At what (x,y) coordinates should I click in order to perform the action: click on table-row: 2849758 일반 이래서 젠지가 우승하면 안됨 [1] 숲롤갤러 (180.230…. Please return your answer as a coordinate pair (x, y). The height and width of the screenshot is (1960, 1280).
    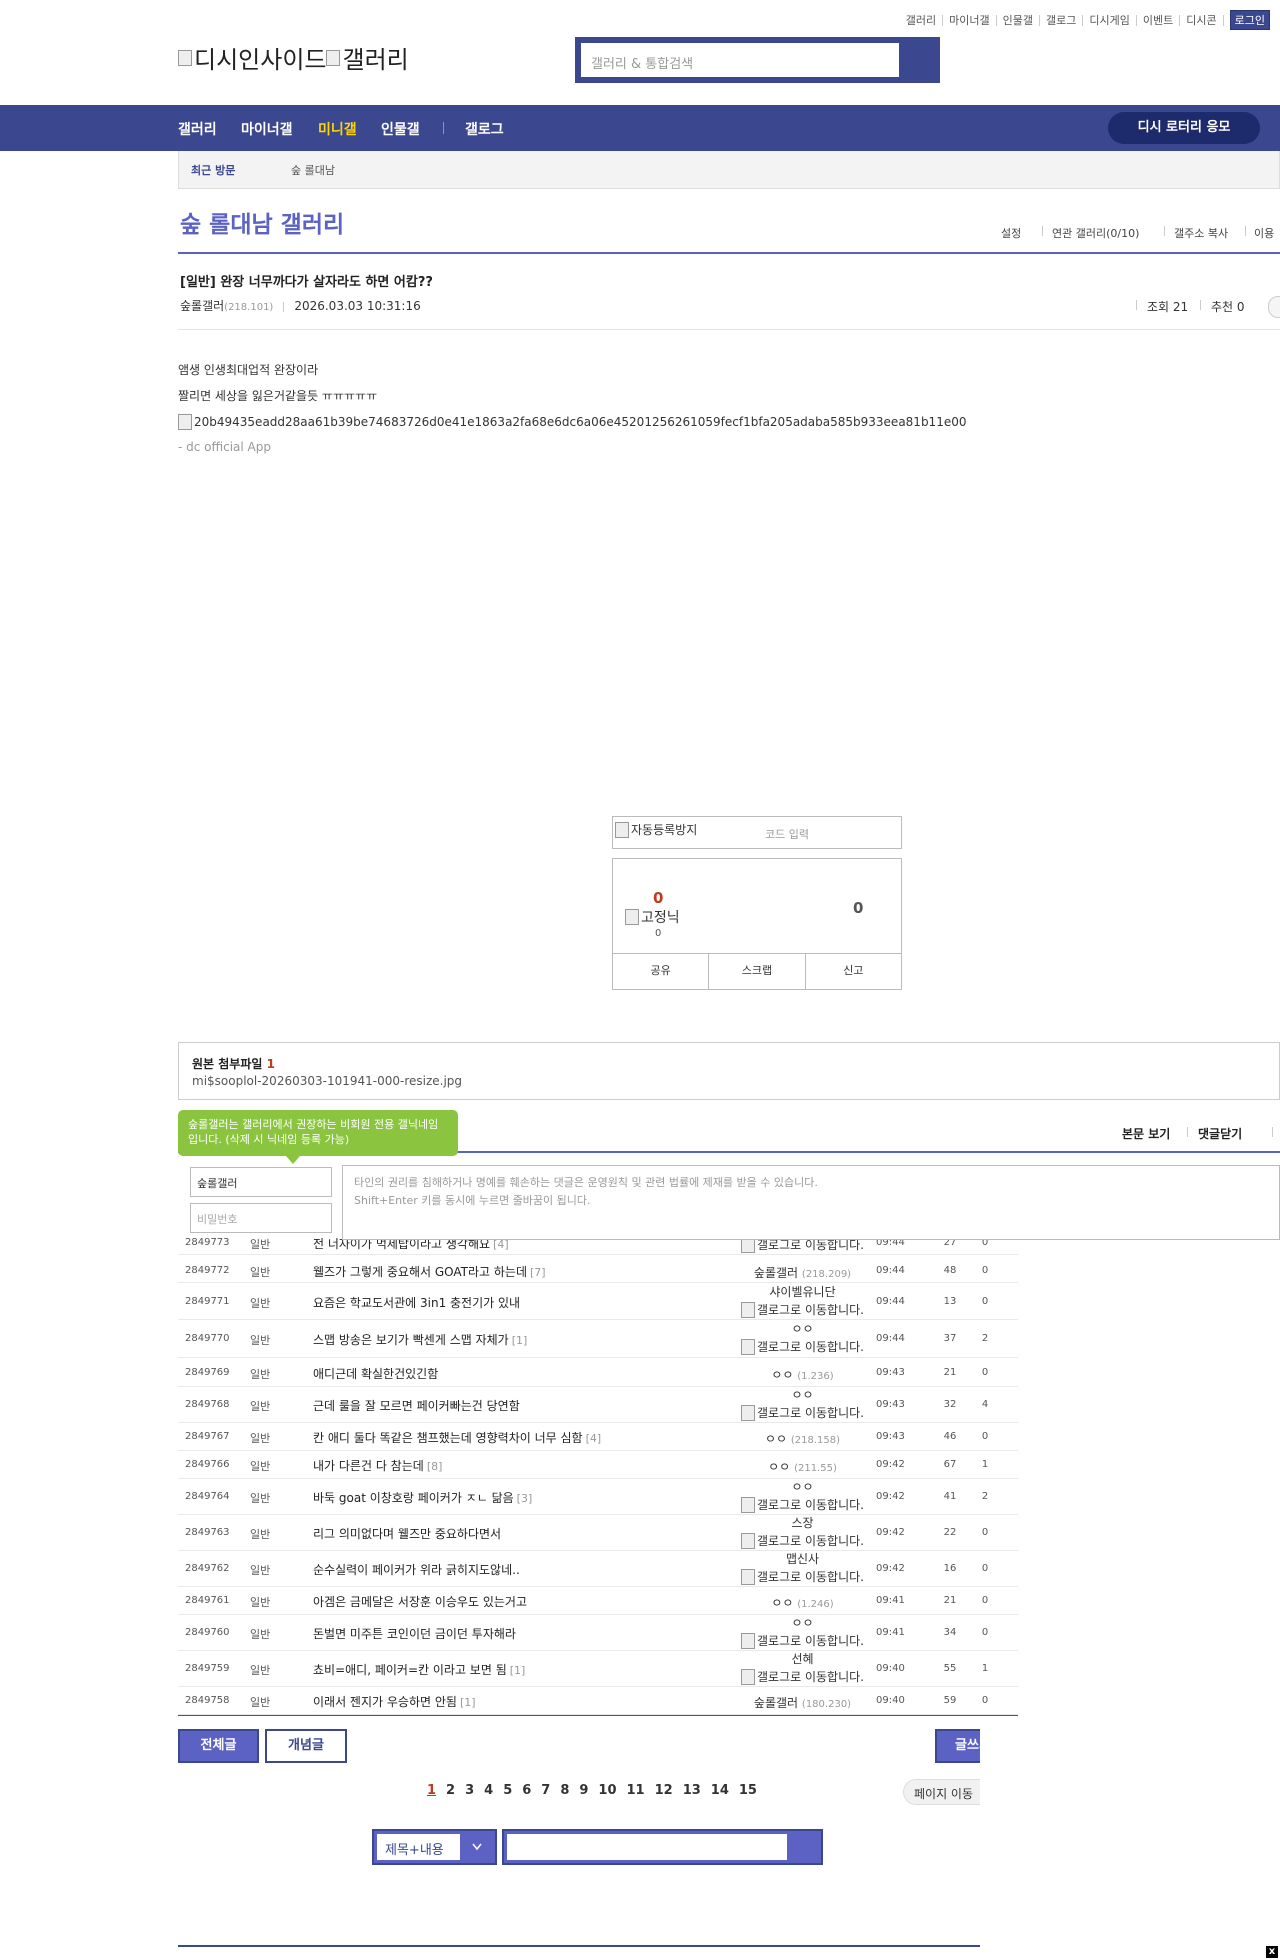
    Looking at the image, I should click on (598, 1701).